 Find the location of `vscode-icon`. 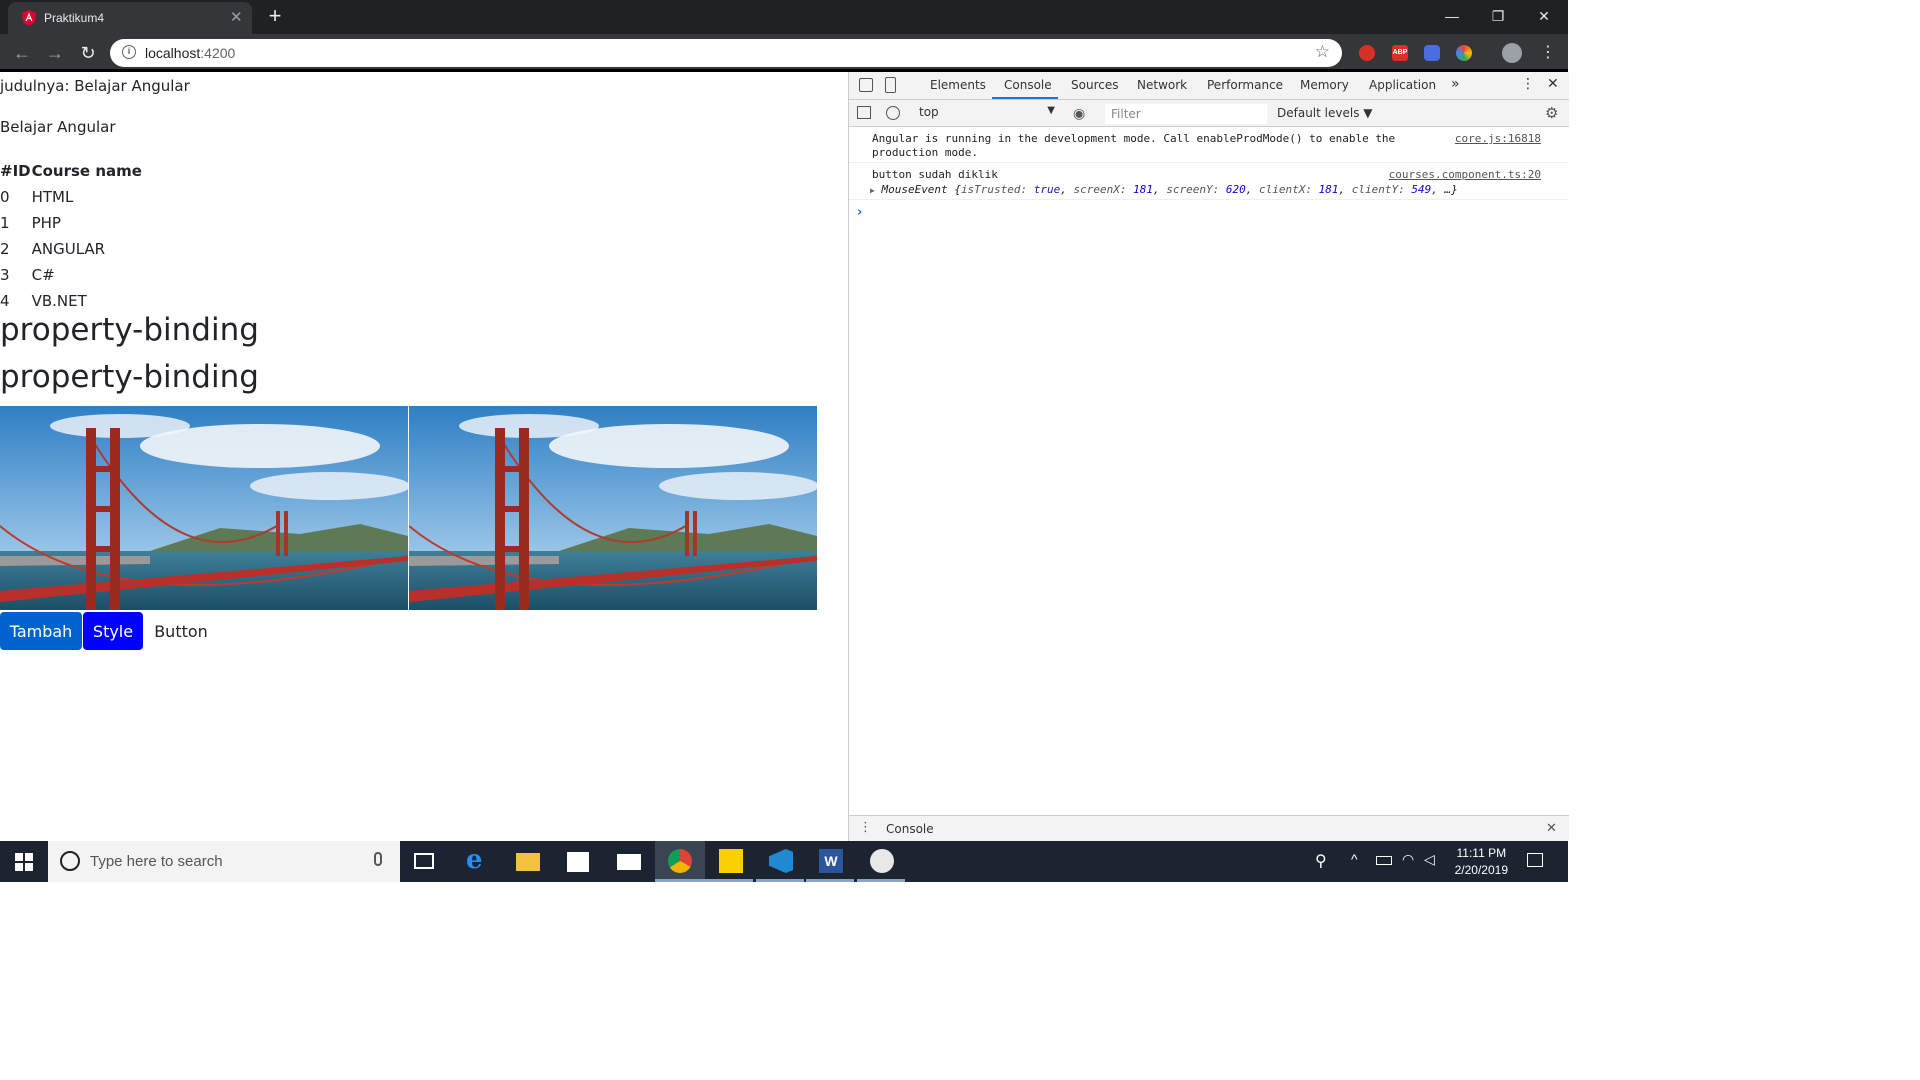

vscode-icon is located at coordinates (781, 861).